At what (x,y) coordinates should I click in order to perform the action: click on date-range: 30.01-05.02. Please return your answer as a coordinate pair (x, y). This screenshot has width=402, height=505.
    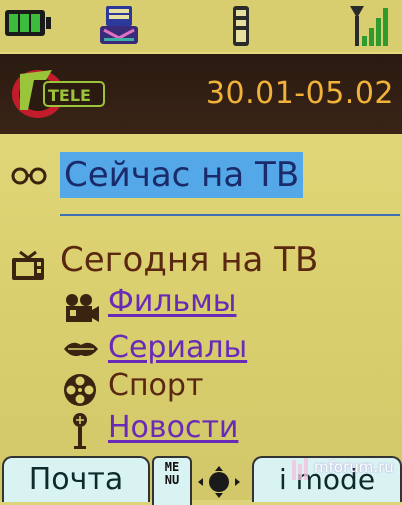
    Looking at the image, I should click on (299, 93).